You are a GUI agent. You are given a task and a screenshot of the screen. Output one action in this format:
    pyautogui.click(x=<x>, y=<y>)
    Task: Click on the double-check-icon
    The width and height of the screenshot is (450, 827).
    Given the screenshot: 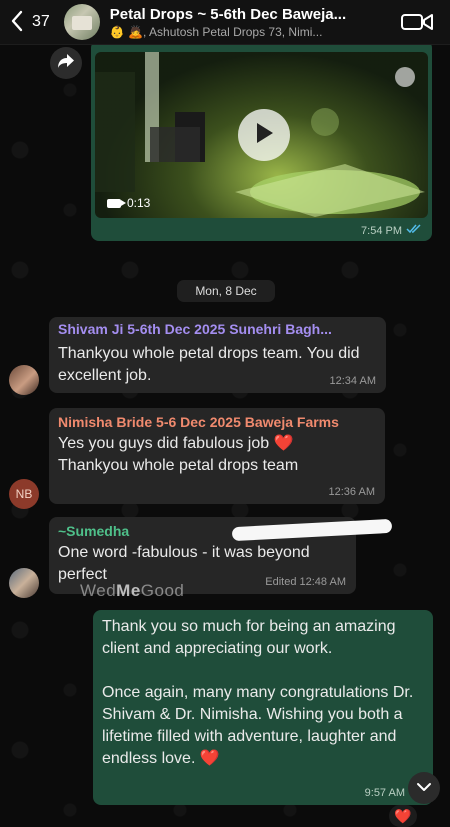 What is the action you would take?
    pyautogui.click(x=414, y=230)
    